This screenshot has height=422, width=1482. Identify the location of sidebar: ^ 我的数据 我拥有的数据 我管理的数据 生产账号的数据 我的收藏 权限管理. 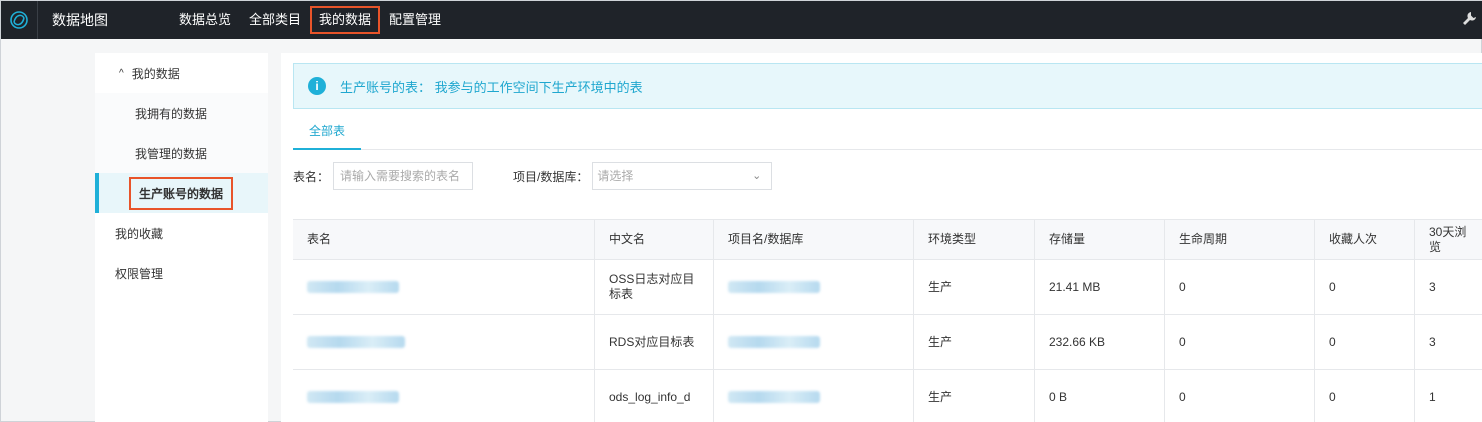
(181, 237).